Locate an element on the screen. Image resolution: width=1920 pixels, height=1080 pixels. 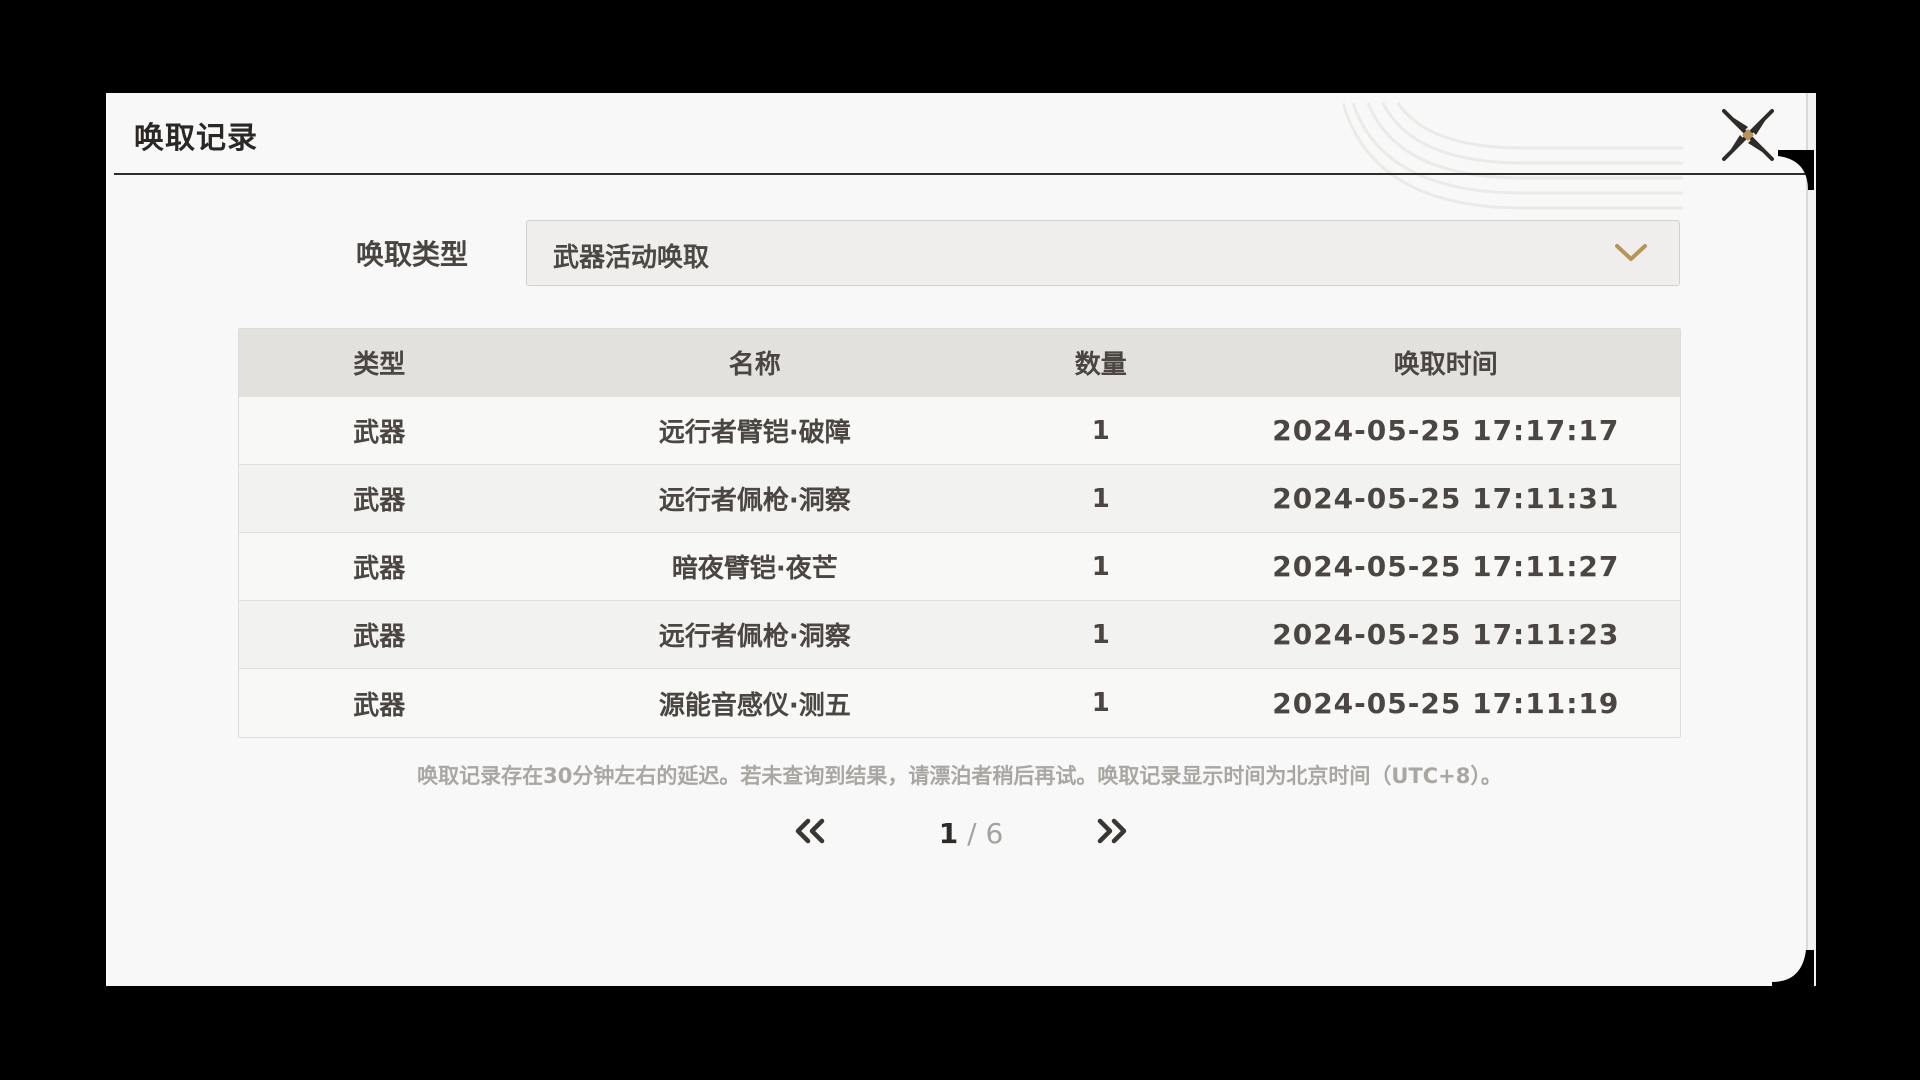
cell-time: 2024-05-25 17:11:27 is located at coordinates (1446, 566).